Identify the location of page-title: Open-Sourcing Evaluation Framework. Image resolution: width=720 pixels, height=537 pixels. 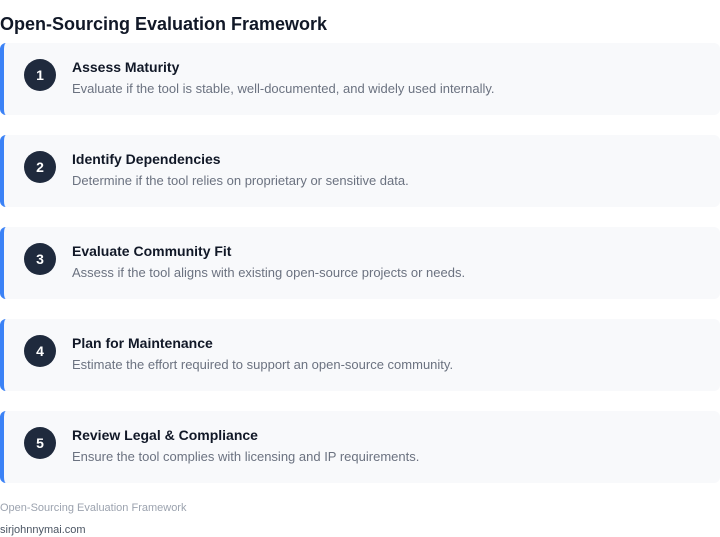
(164, 24).